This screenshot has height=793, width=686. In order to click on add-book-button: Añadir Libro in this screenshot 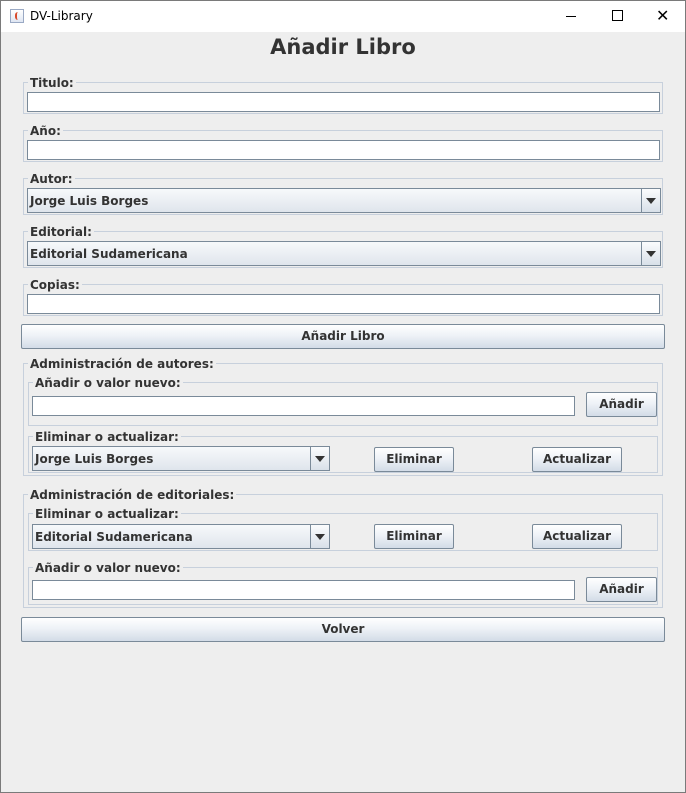, I will do `click(343, 336)`.